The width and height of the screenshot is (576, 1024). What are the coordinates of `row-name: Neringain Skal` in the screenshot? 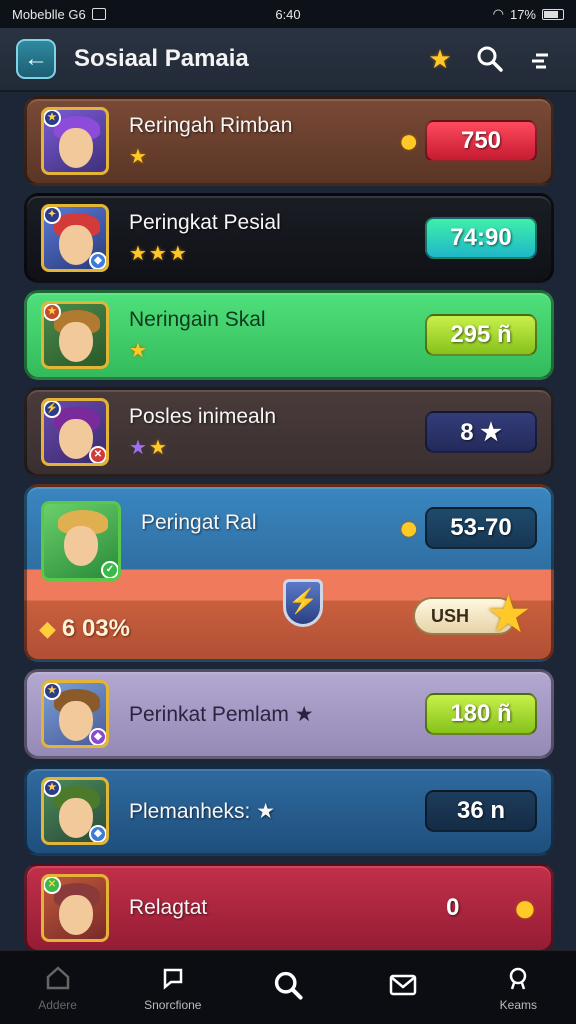 It's located at (197, 319).